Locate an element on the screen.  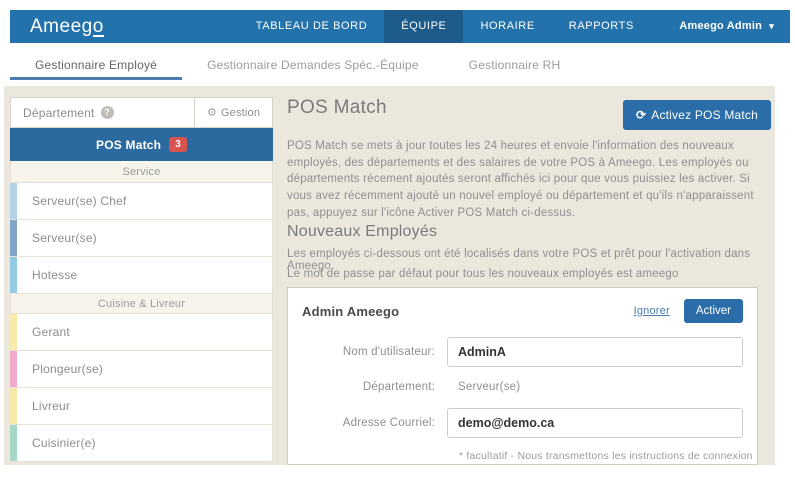
nav-item-horaire: HORAIRE is located at coordinates (507, 26).